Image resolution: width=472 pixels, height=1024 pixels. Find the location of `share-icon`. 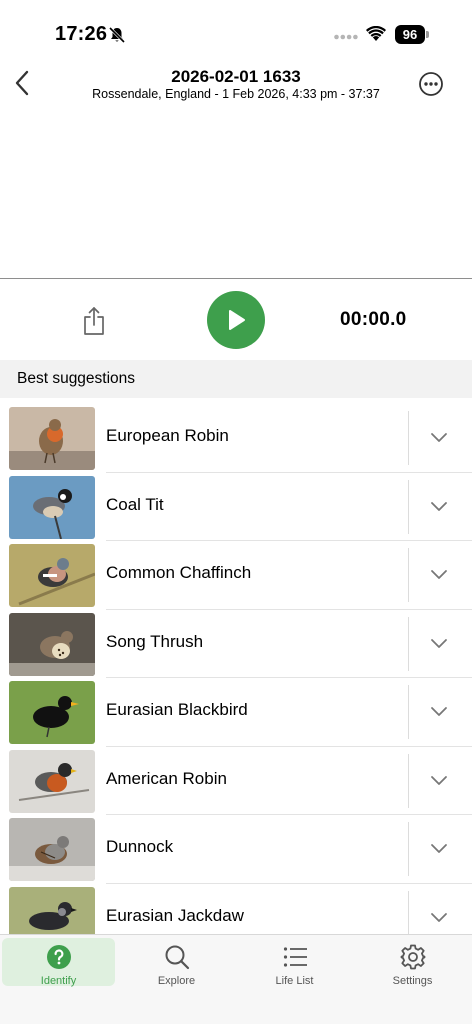

share-icon is located at coordinates (94, 321).